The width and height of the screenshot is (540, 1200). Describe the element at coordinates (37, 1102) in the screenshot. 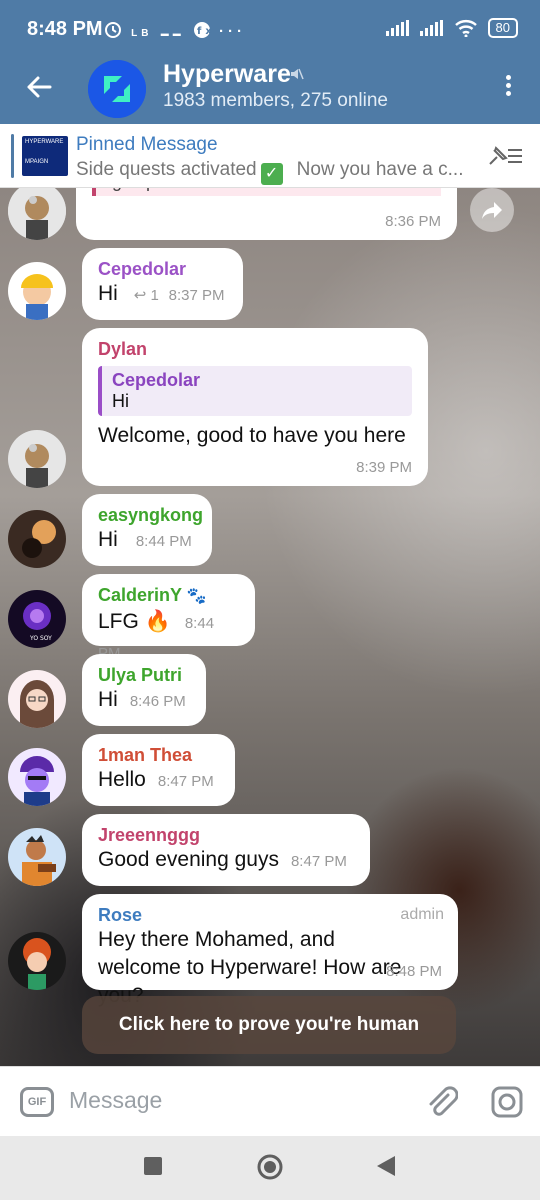

I see `gif-icon: GIF` at that location.